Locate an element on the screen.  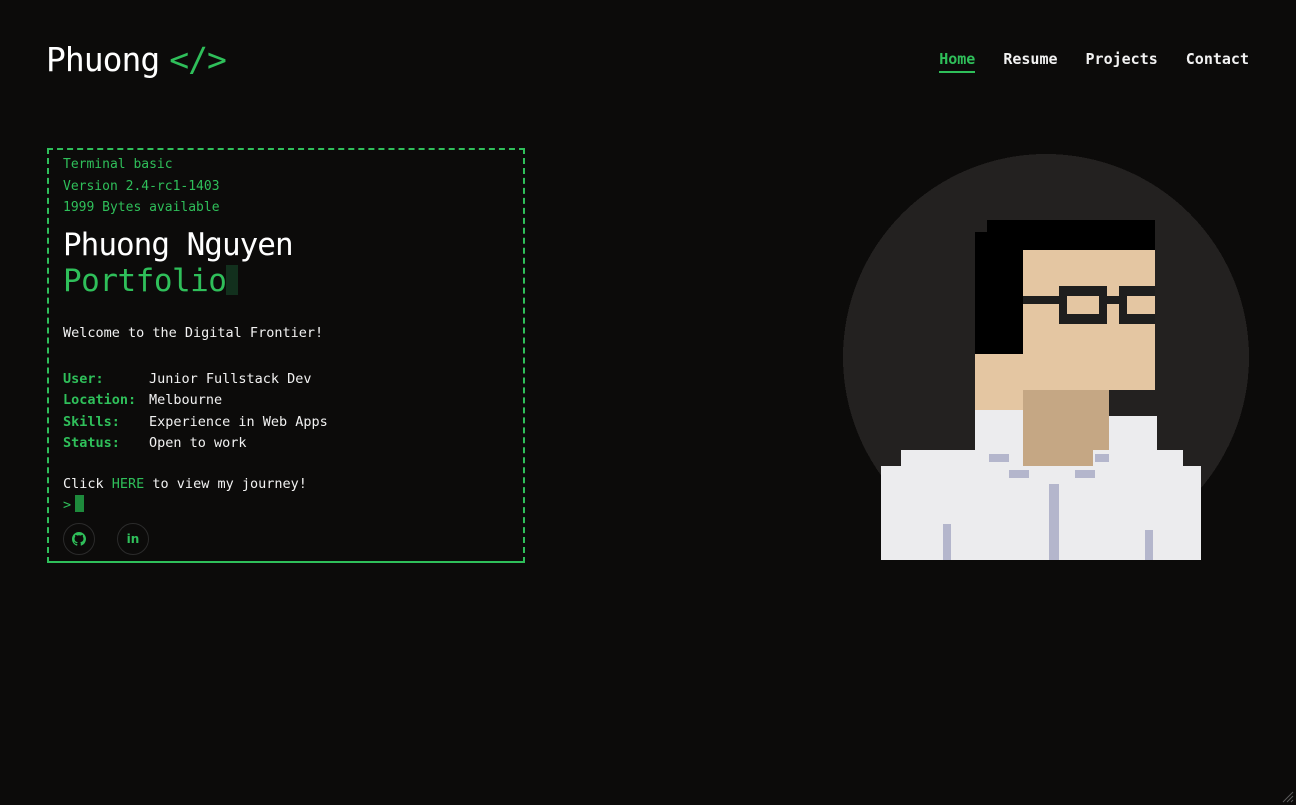
github-icon is located at coordinates (79, 538).